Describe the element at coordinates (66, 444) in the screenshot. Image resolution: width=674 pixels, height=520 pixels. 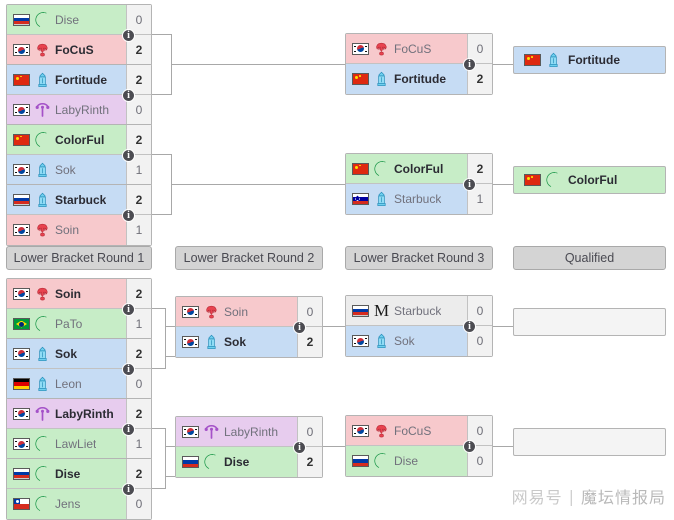
I see `participant-cell: LawLiet` at that location.